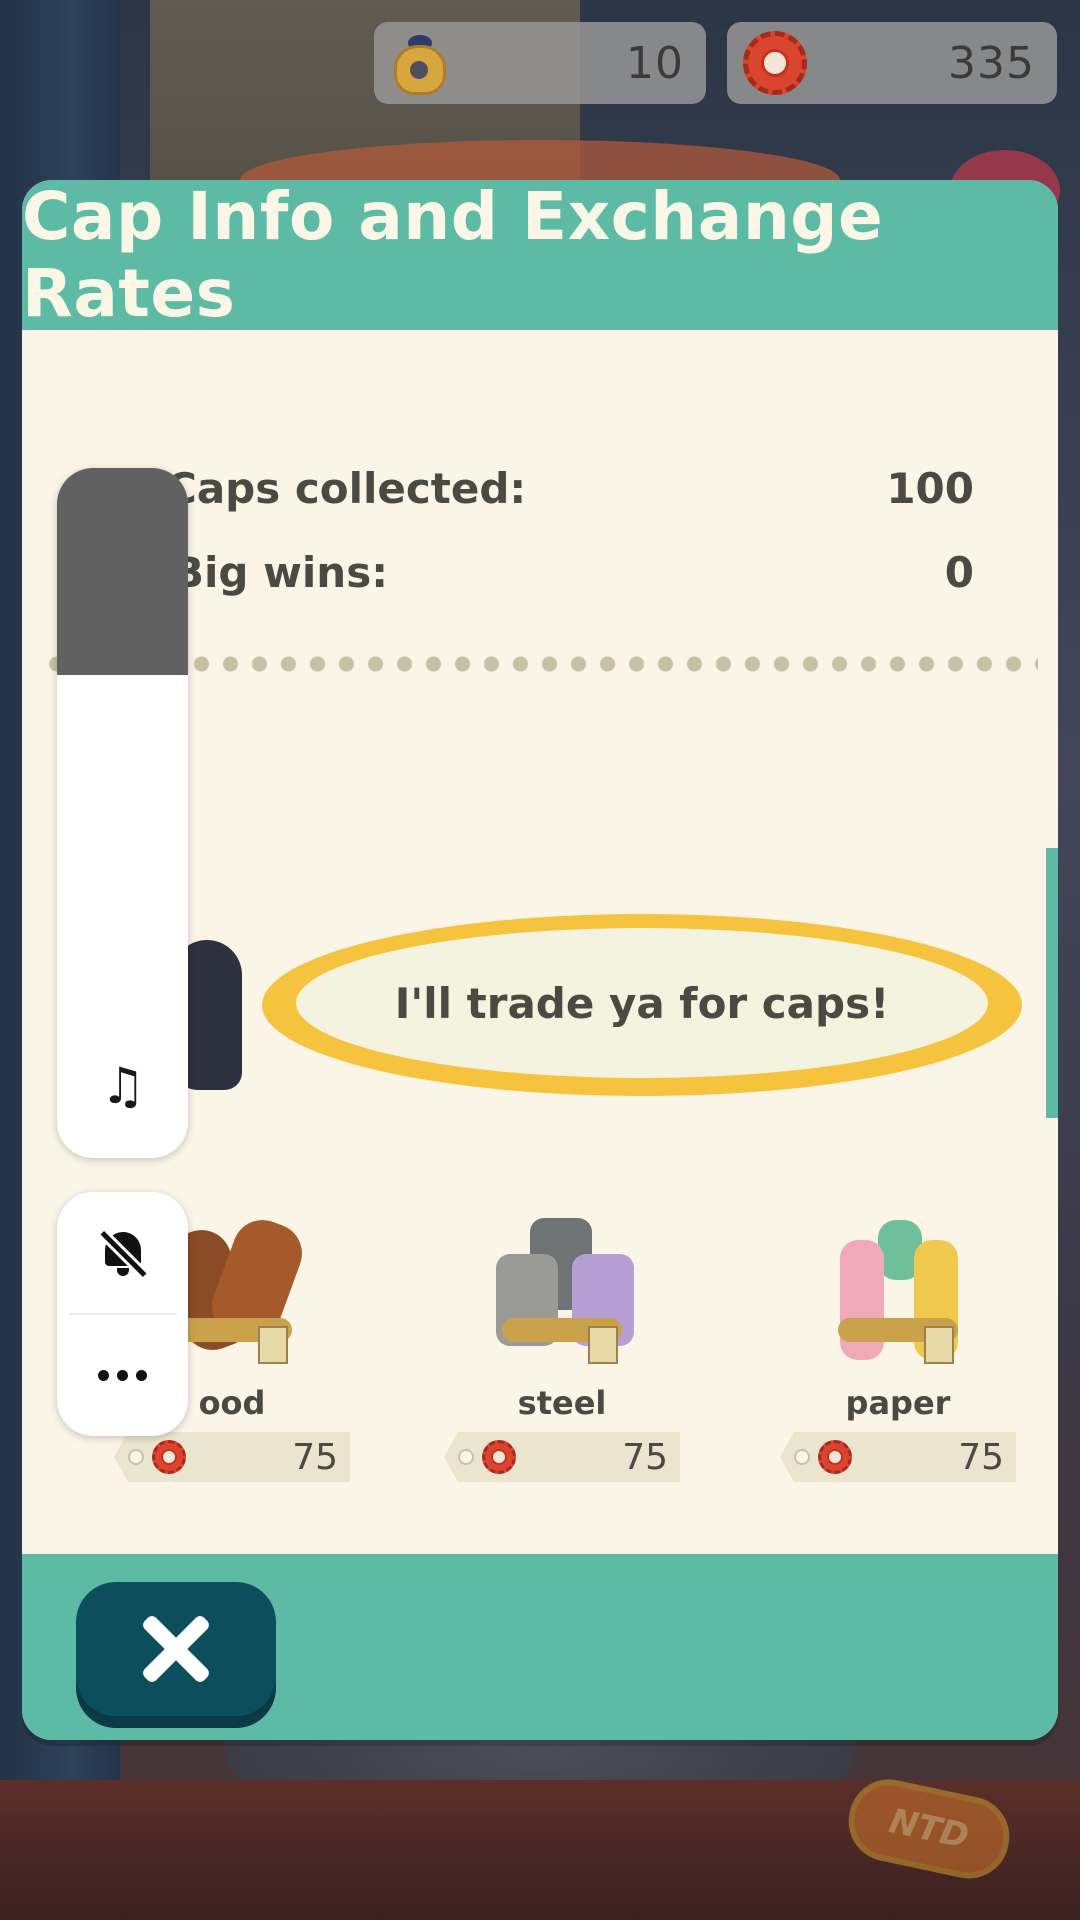 This screenshot has height=1920, width=1080. I want to click on close-icon, so click(176, 1649).